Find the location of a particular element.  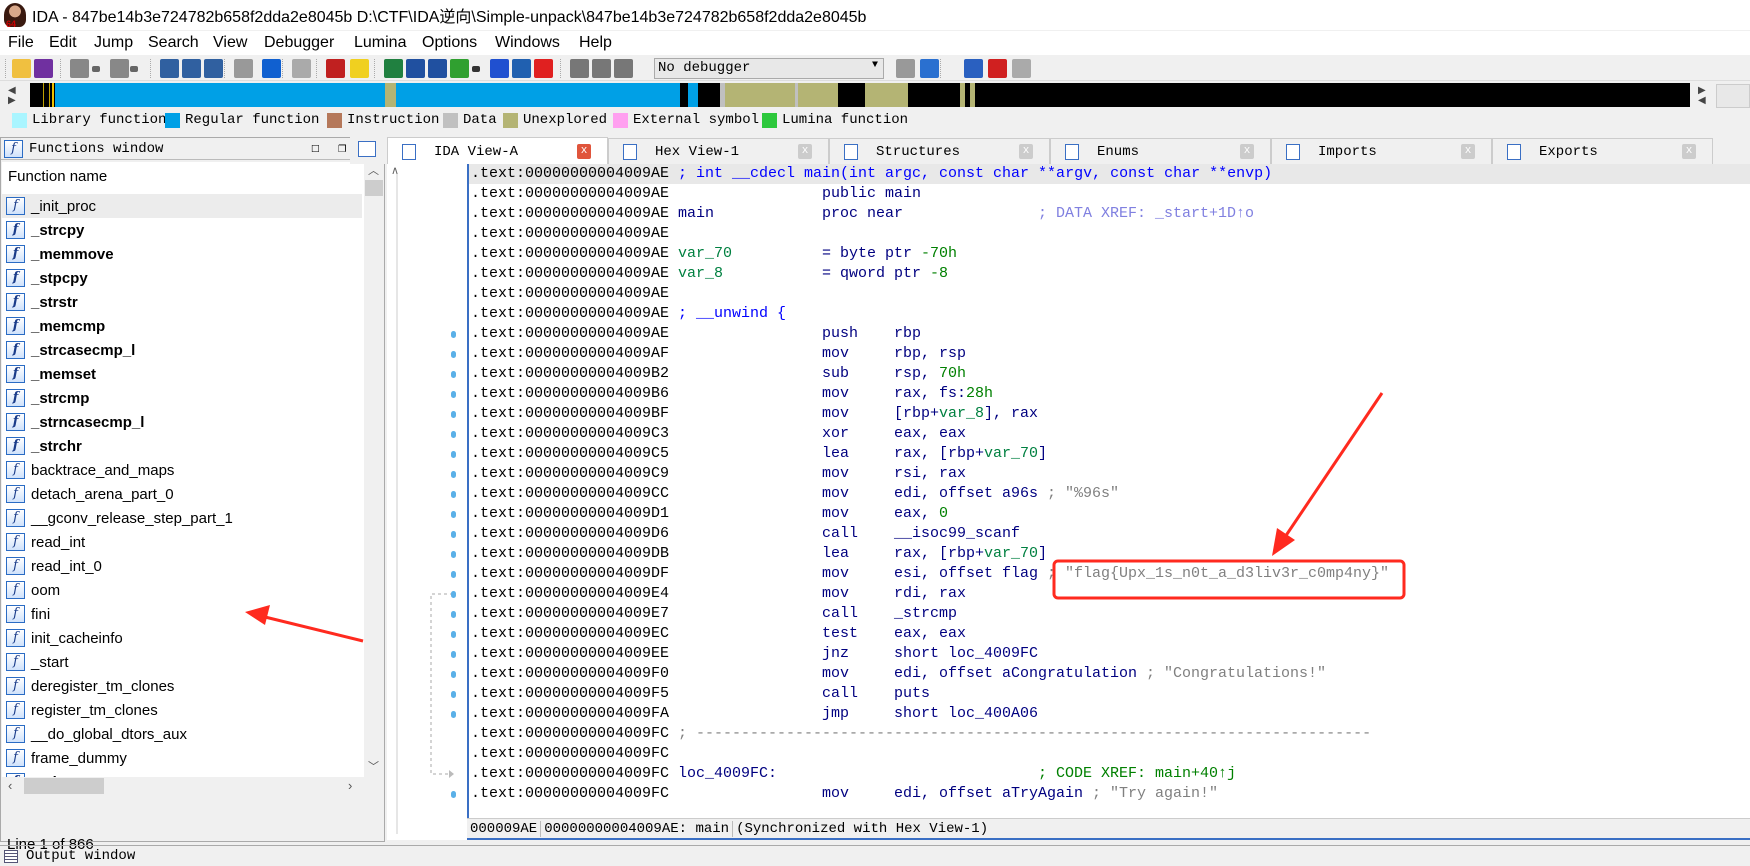

disasm-line: .text:00000000004009D6 call __isoc99_scanf is located at coordinates (1109, 534).